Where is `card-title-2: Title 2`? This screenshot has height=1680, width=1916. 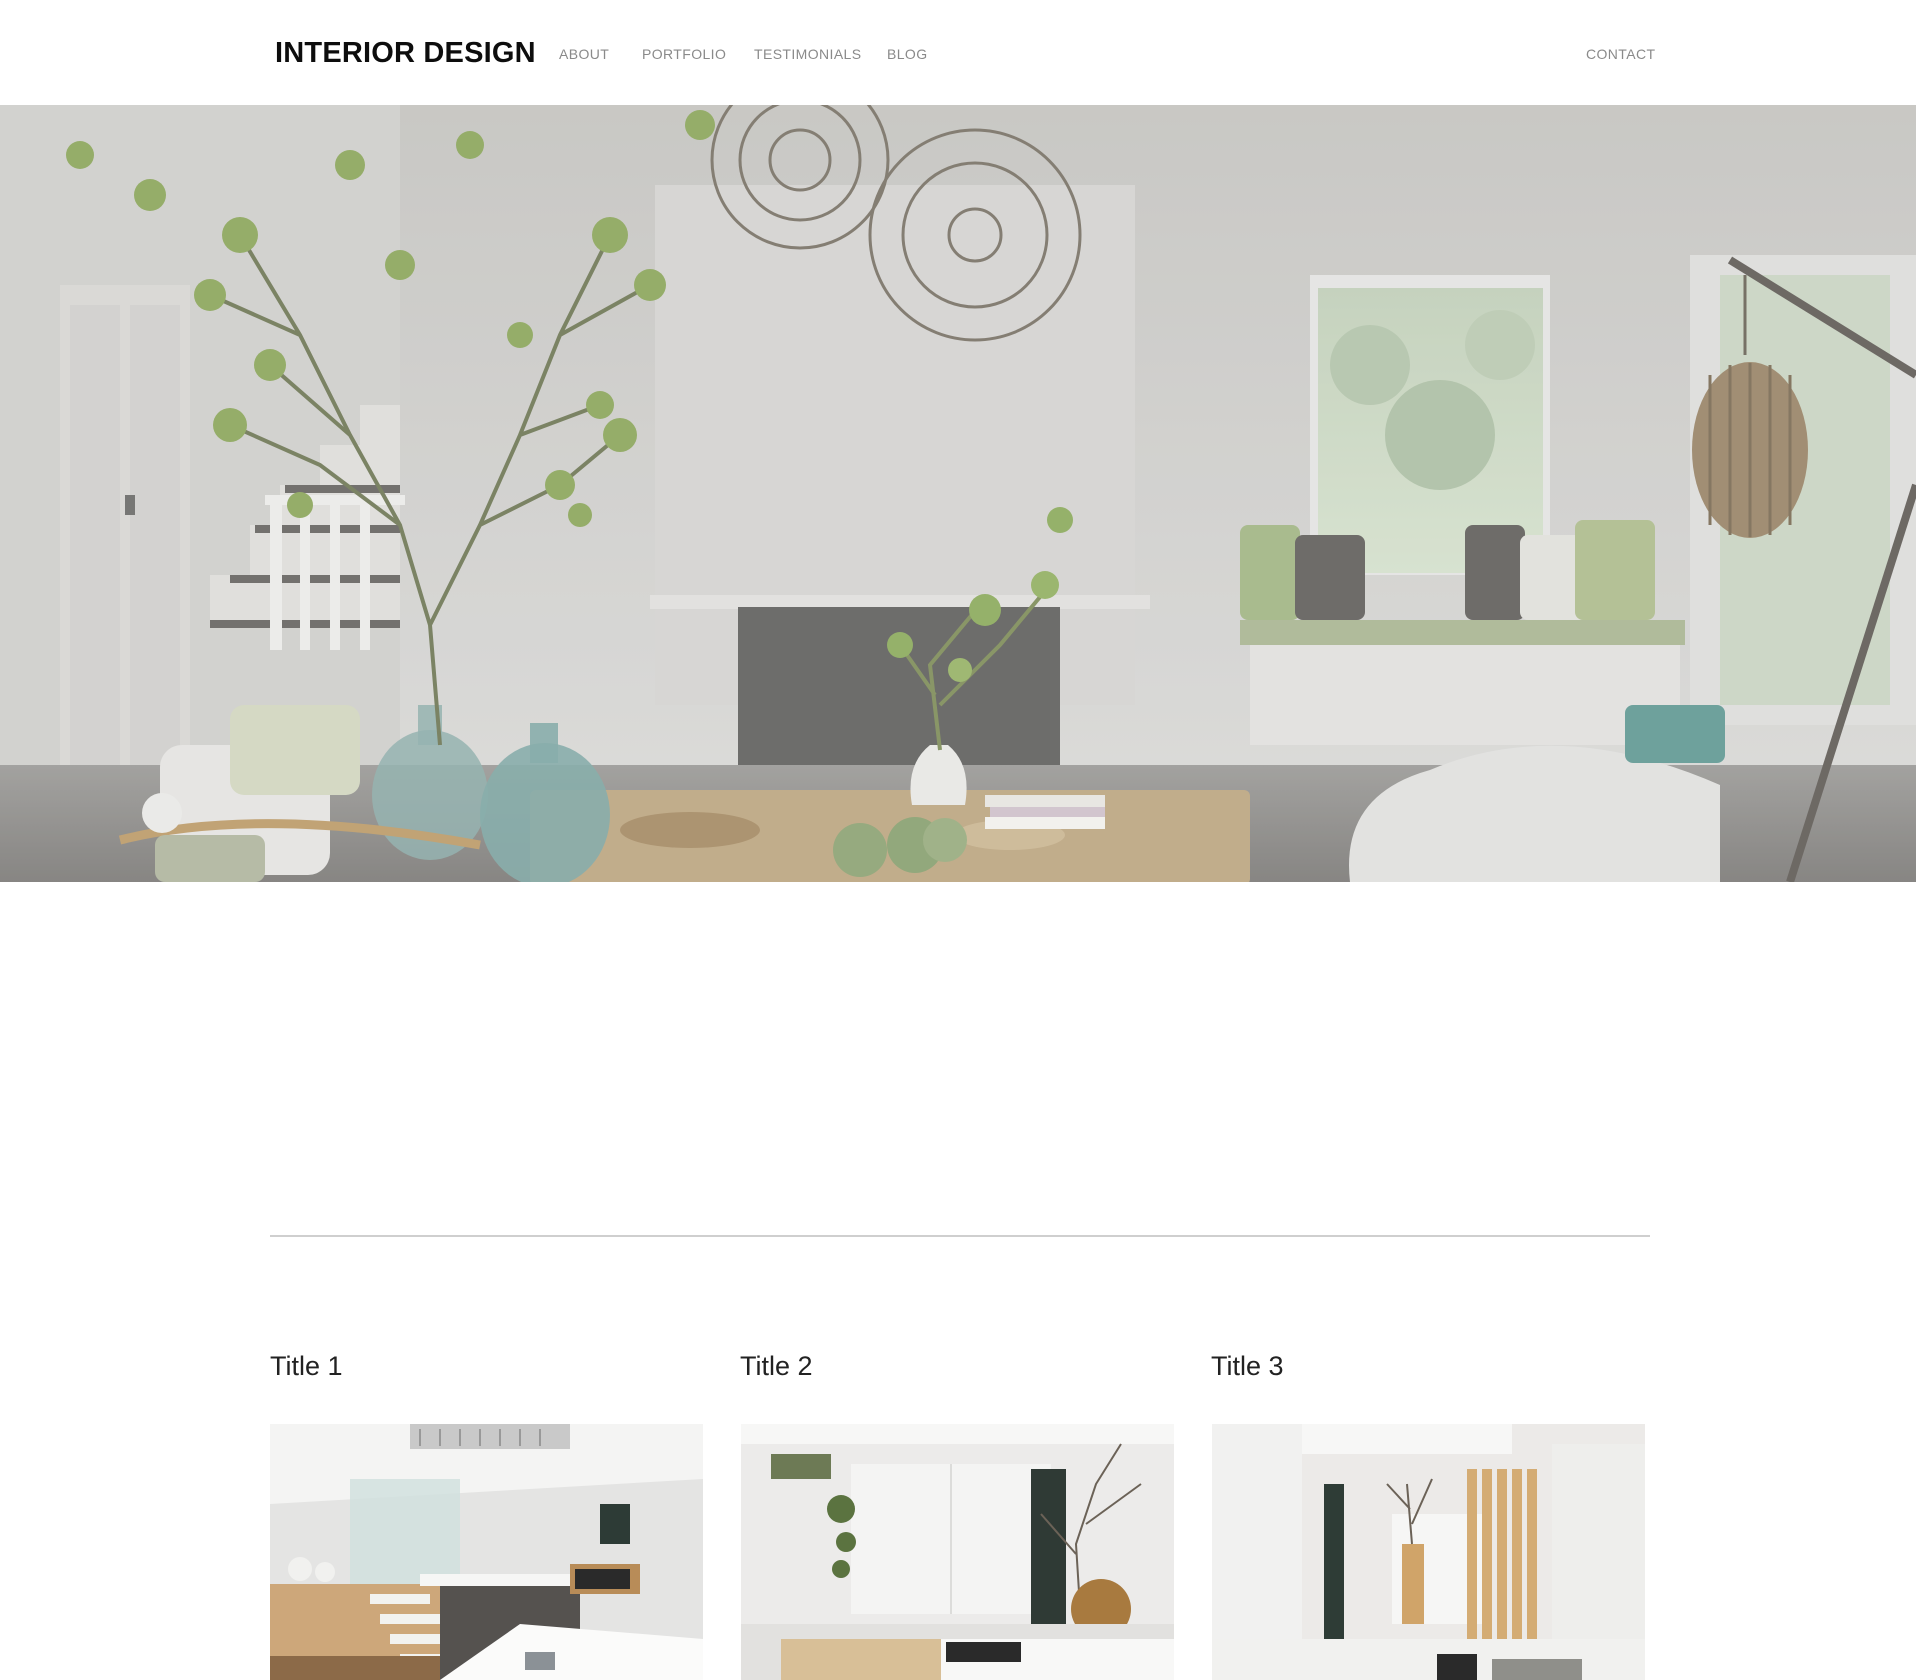 card-title-2: Title 2 is located at coordinates (776, 1366).